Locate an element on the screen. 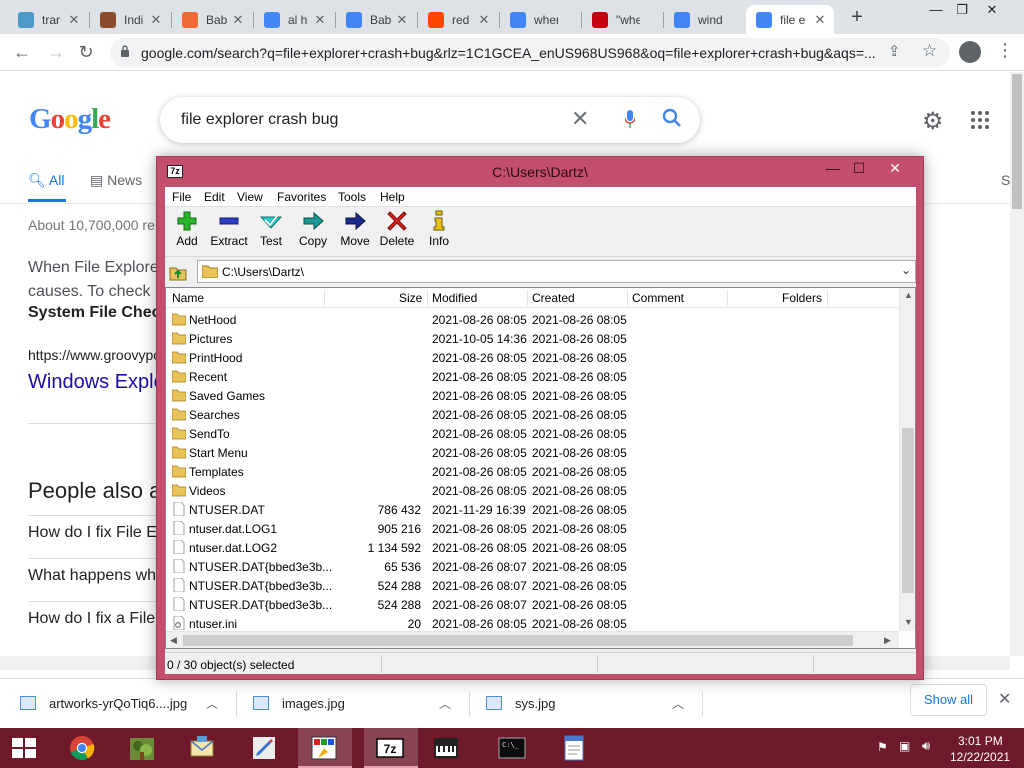  browser-tab: al h ✕ is located at coordinates (294, 19).